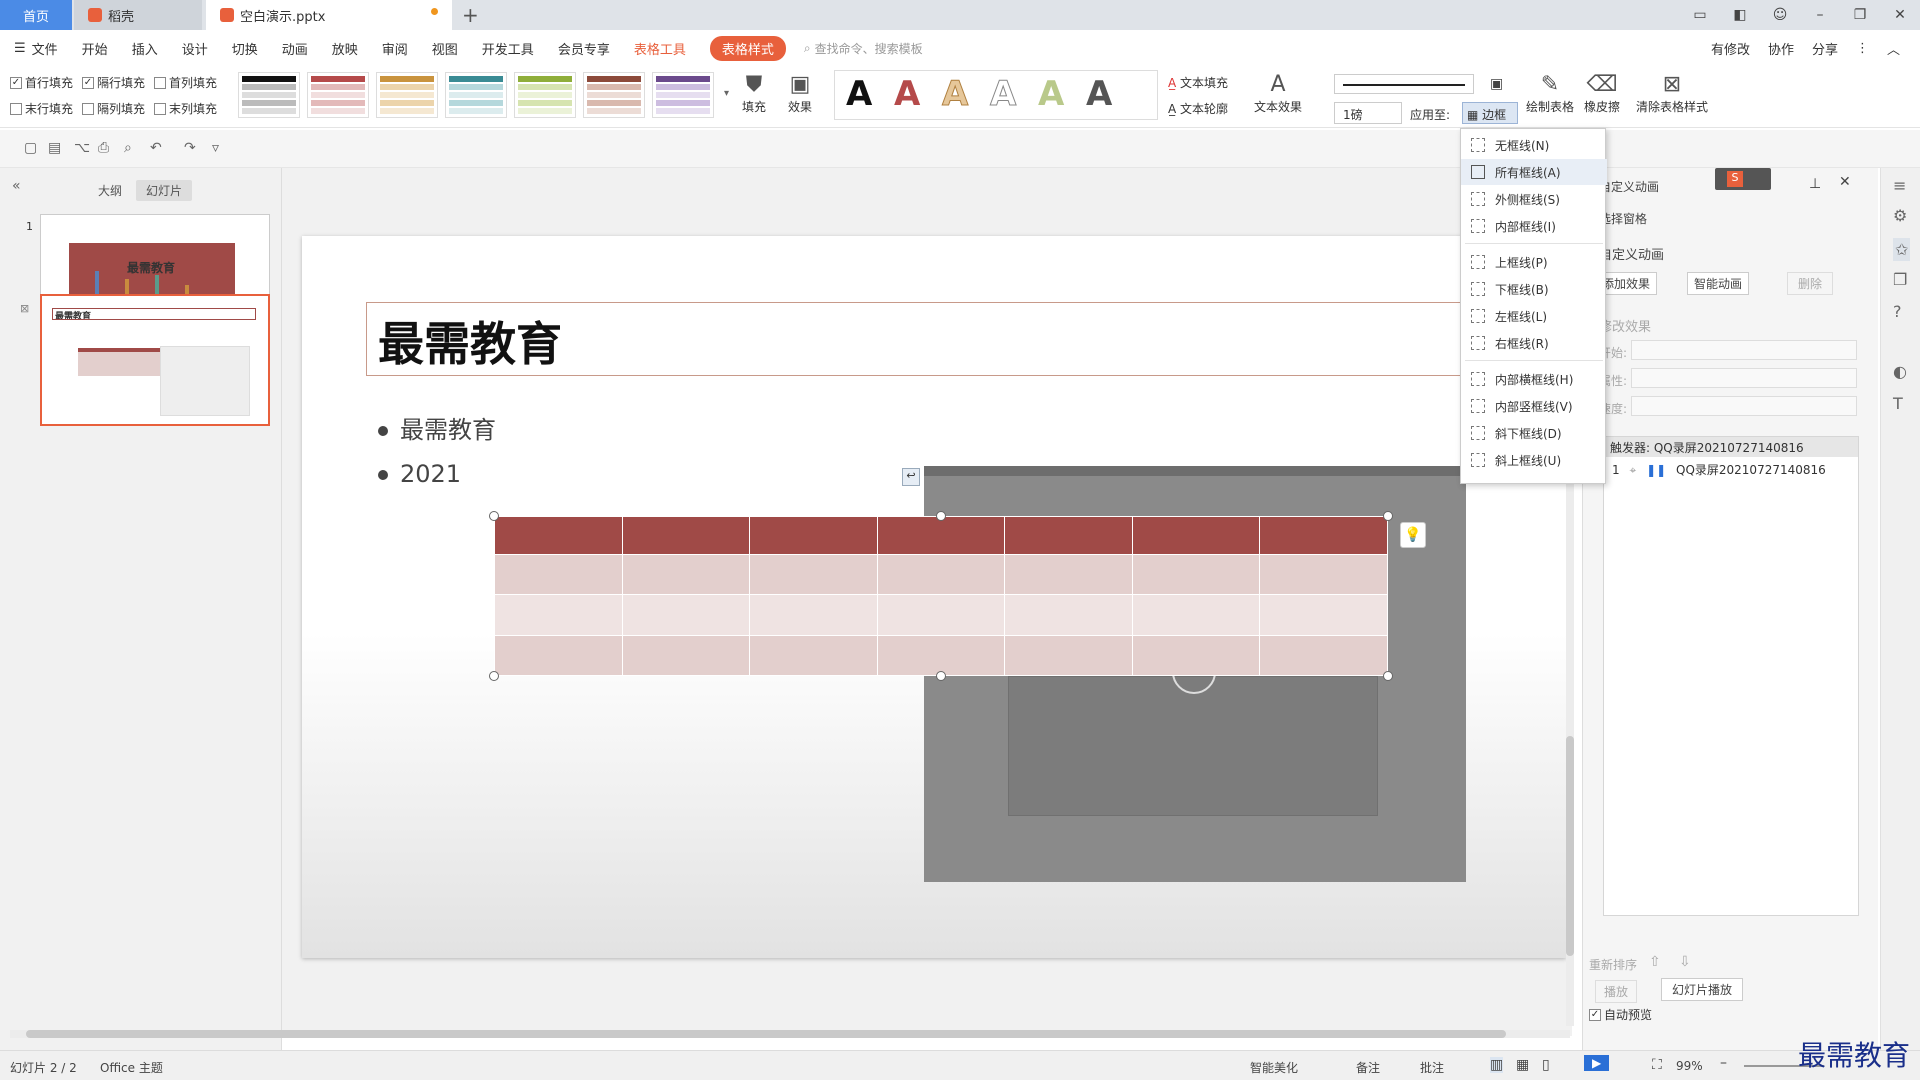  I want to click on save-icon: ▤, so click(54, 148).